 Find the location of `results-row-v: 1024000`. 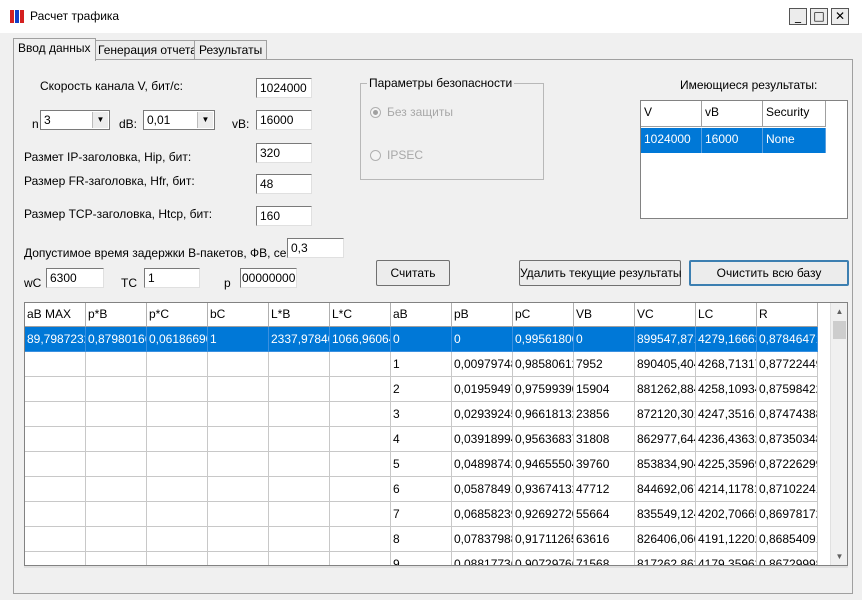

results-row-v: 1024000 is located at coordinates (671, 140).